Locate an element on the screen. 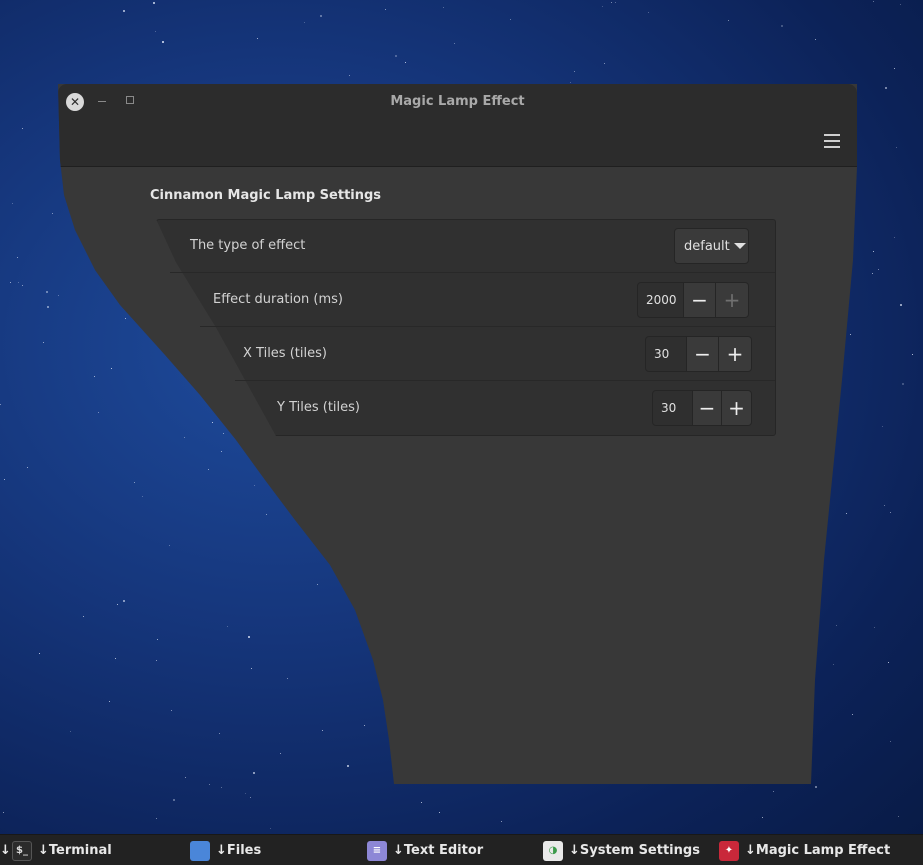 The width and height of the screenshot is (923, 865). hamburger-menu-icon is located at coordinates (832, 141).